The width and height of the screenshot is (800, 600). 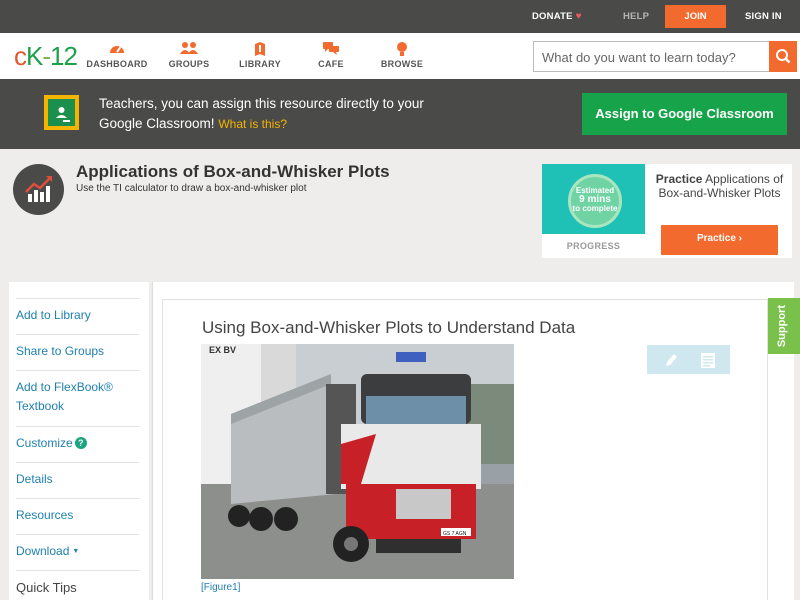 I want to click on nav-groups: GROUPS, so click(x=189, y=55).